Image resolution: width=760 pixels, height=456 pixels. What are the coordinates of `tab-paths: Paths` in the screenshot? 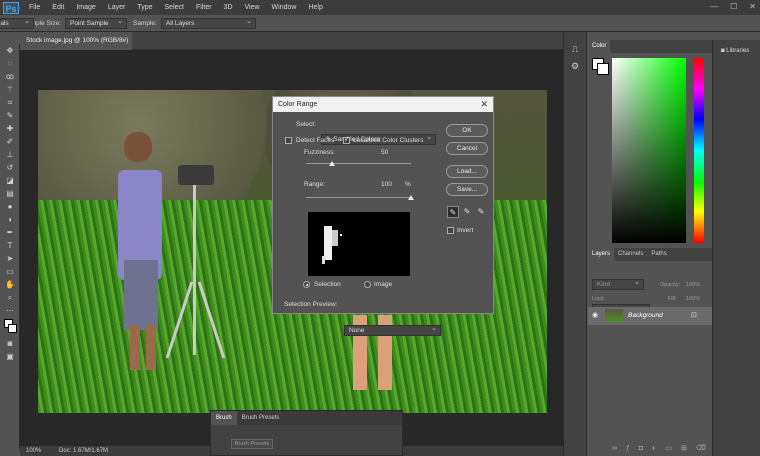 It's located at (658, 254).